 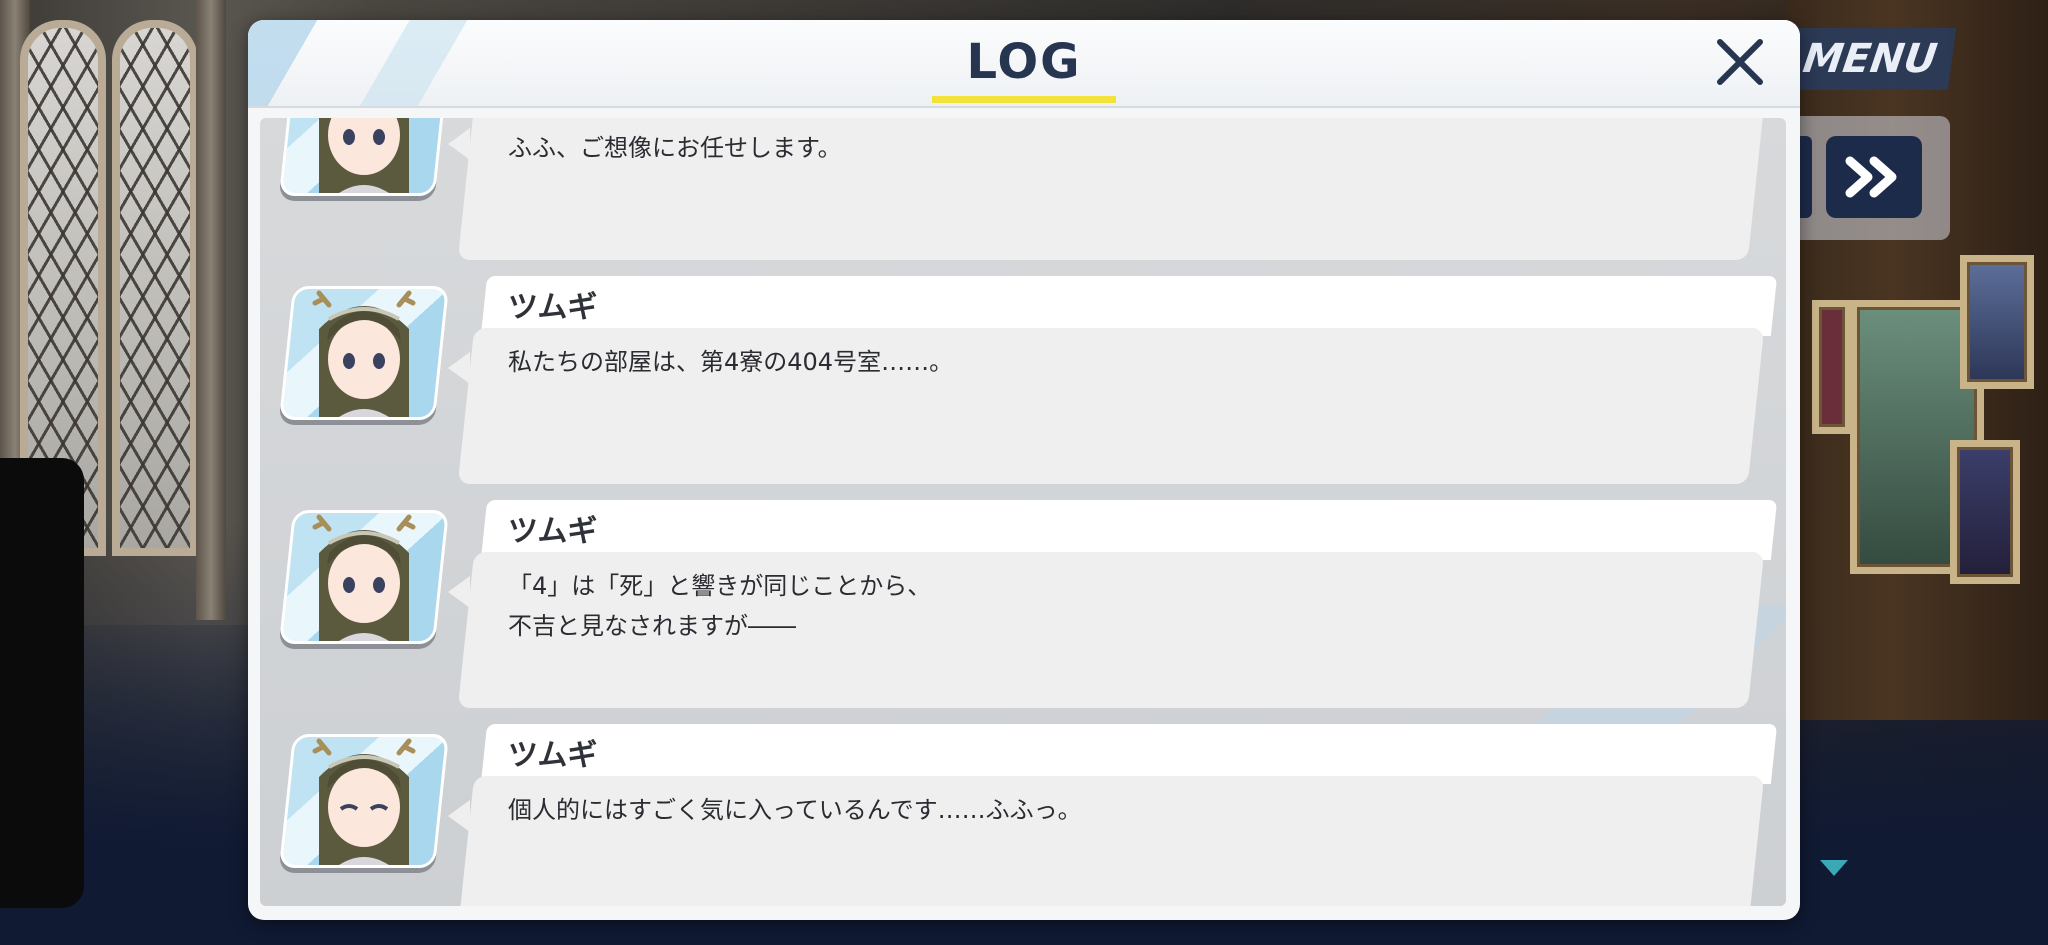 I want to click on skip-button, so click(x=1874, y=177).